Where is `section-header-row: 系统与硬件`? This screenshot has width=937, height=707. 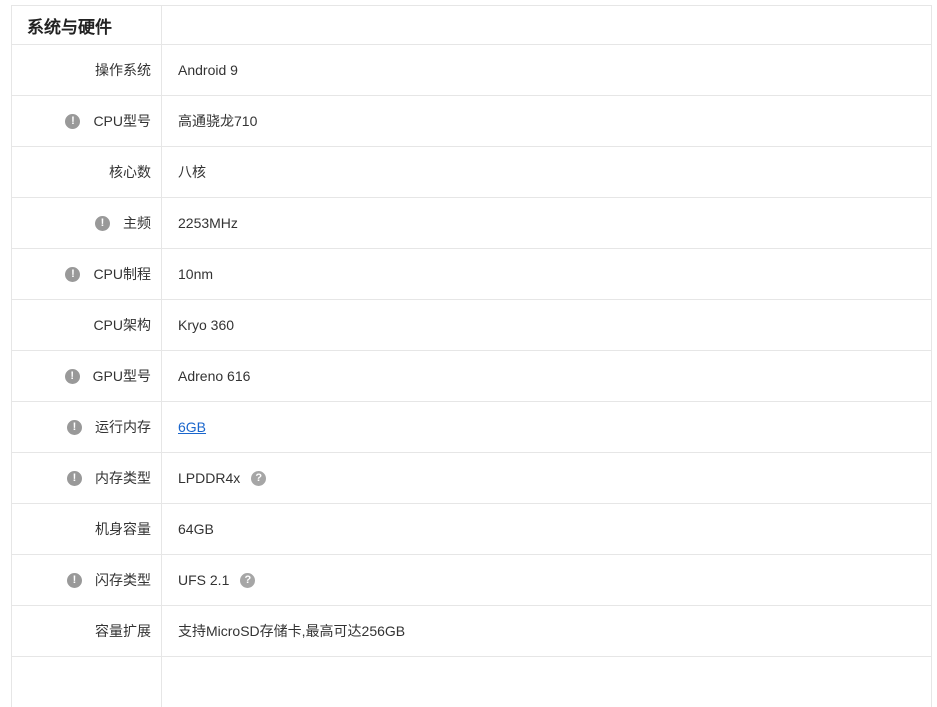
section-header-row: 系统与硬件 is located at coordinates (471, 24).